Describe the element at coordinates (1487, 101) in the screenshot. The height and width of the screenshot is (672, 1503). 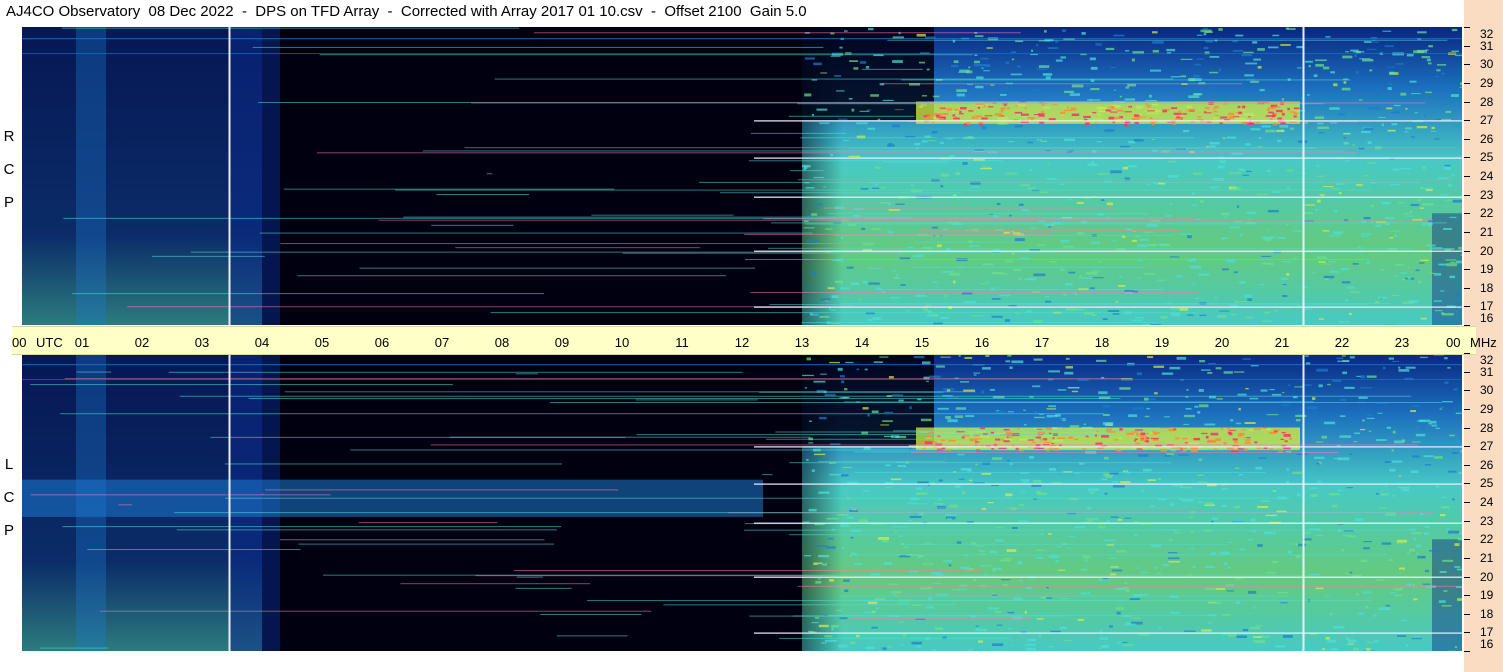
I see `frequency-tick-label: 28` at that location.